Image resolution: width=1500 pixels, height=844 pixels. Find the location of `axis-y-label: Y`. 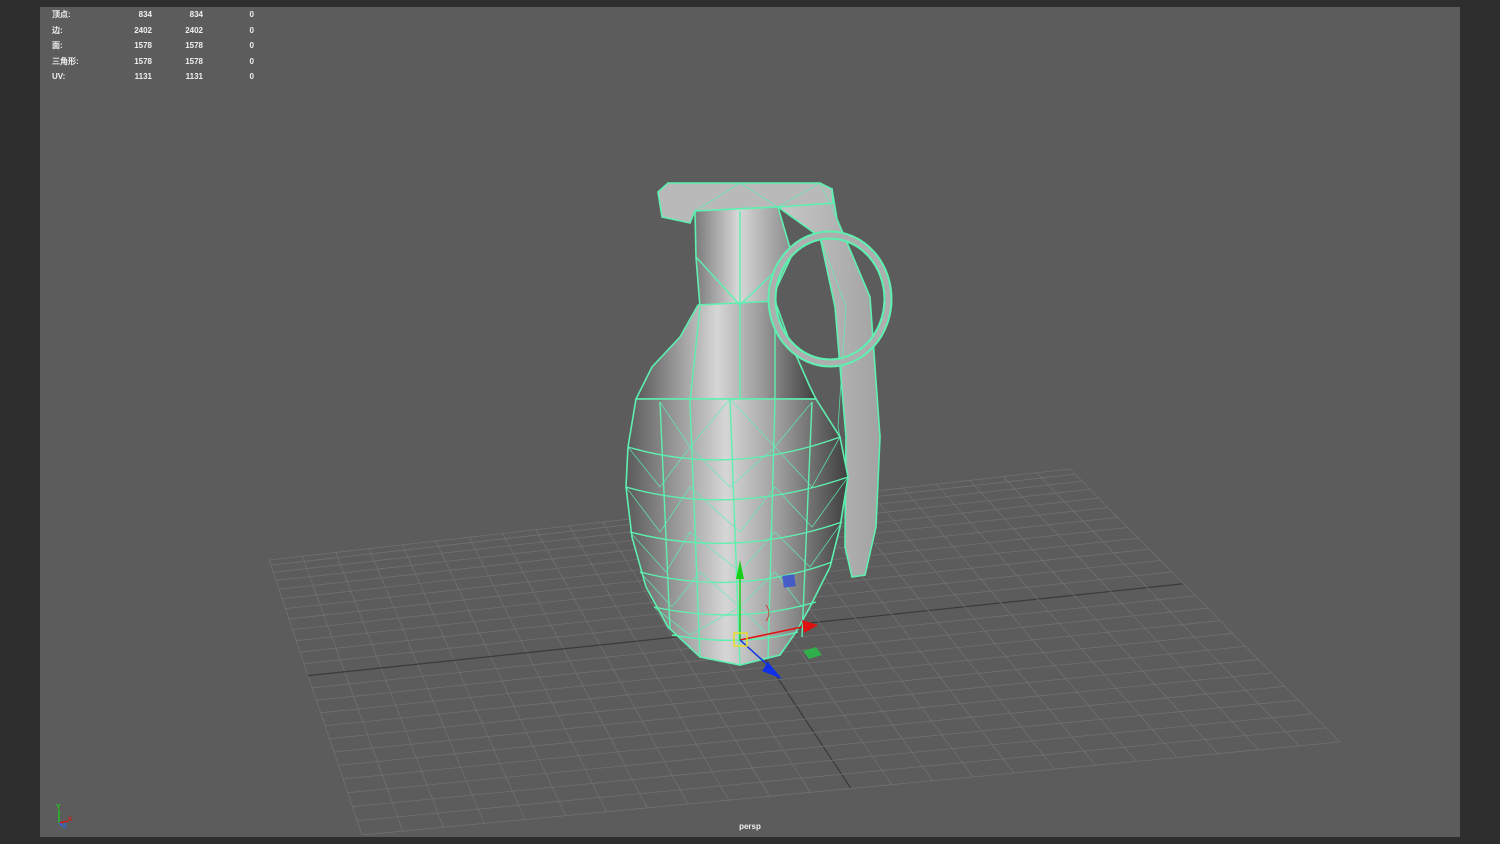

axis-y-label: Y is located at coordinates (58, 807).